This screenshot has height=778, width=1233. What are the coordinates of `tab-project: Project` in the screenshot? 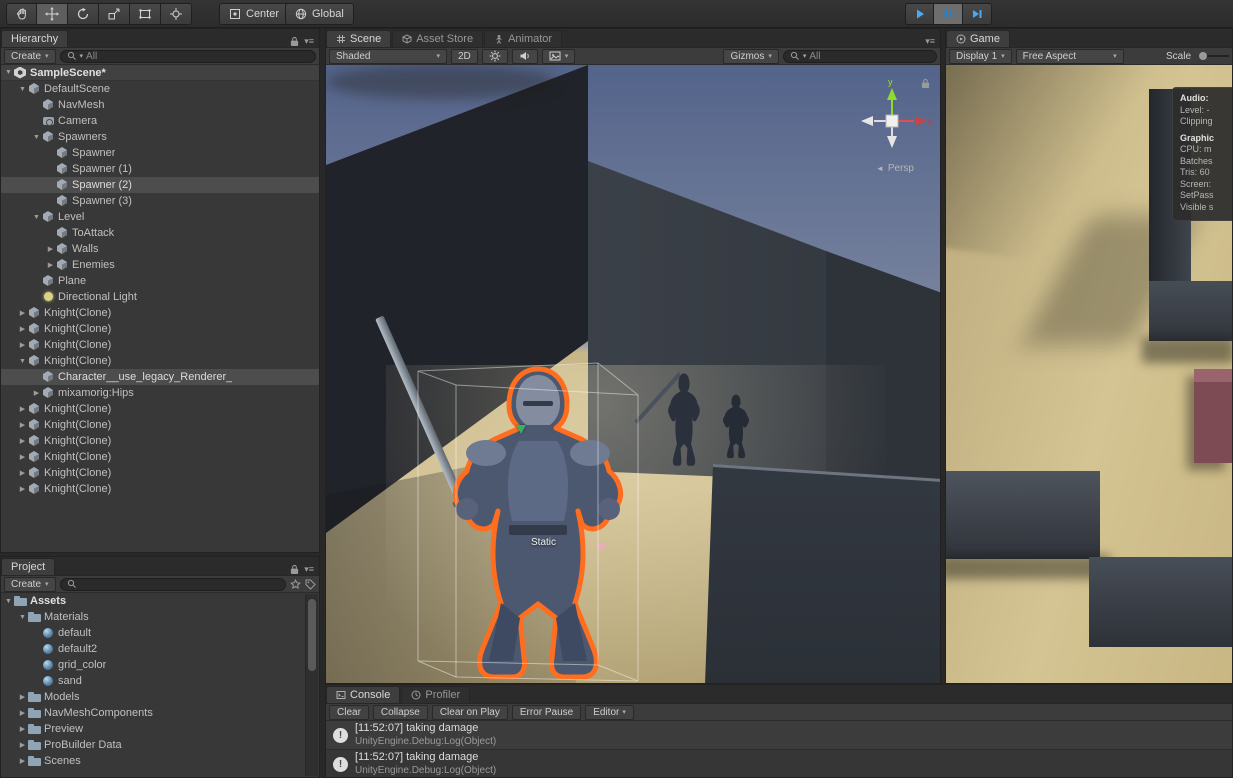 It's located at (28, 566).